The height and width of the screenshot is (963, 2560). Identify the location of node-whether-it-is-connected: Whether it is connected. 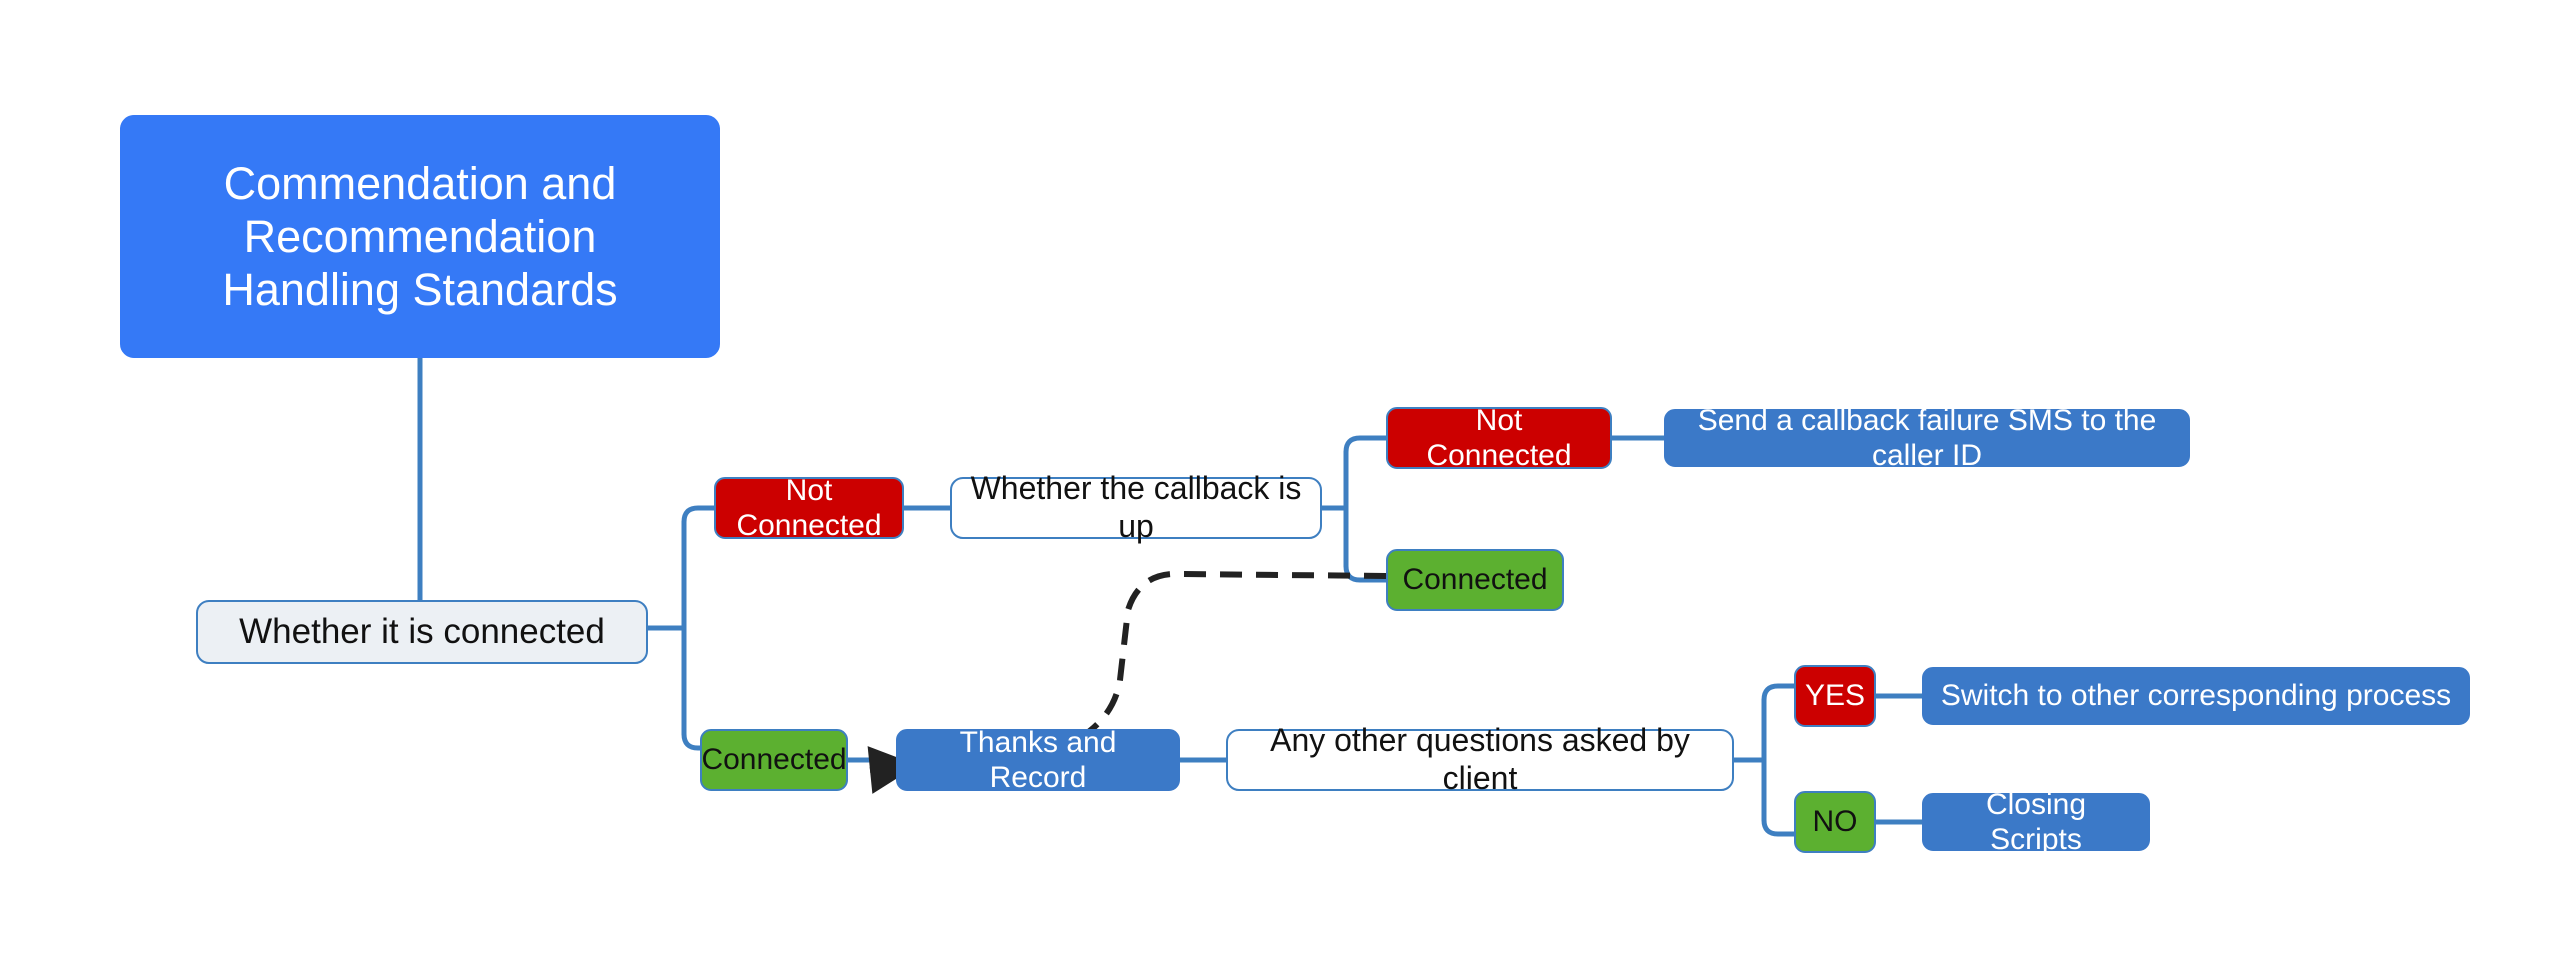
(422, 632).